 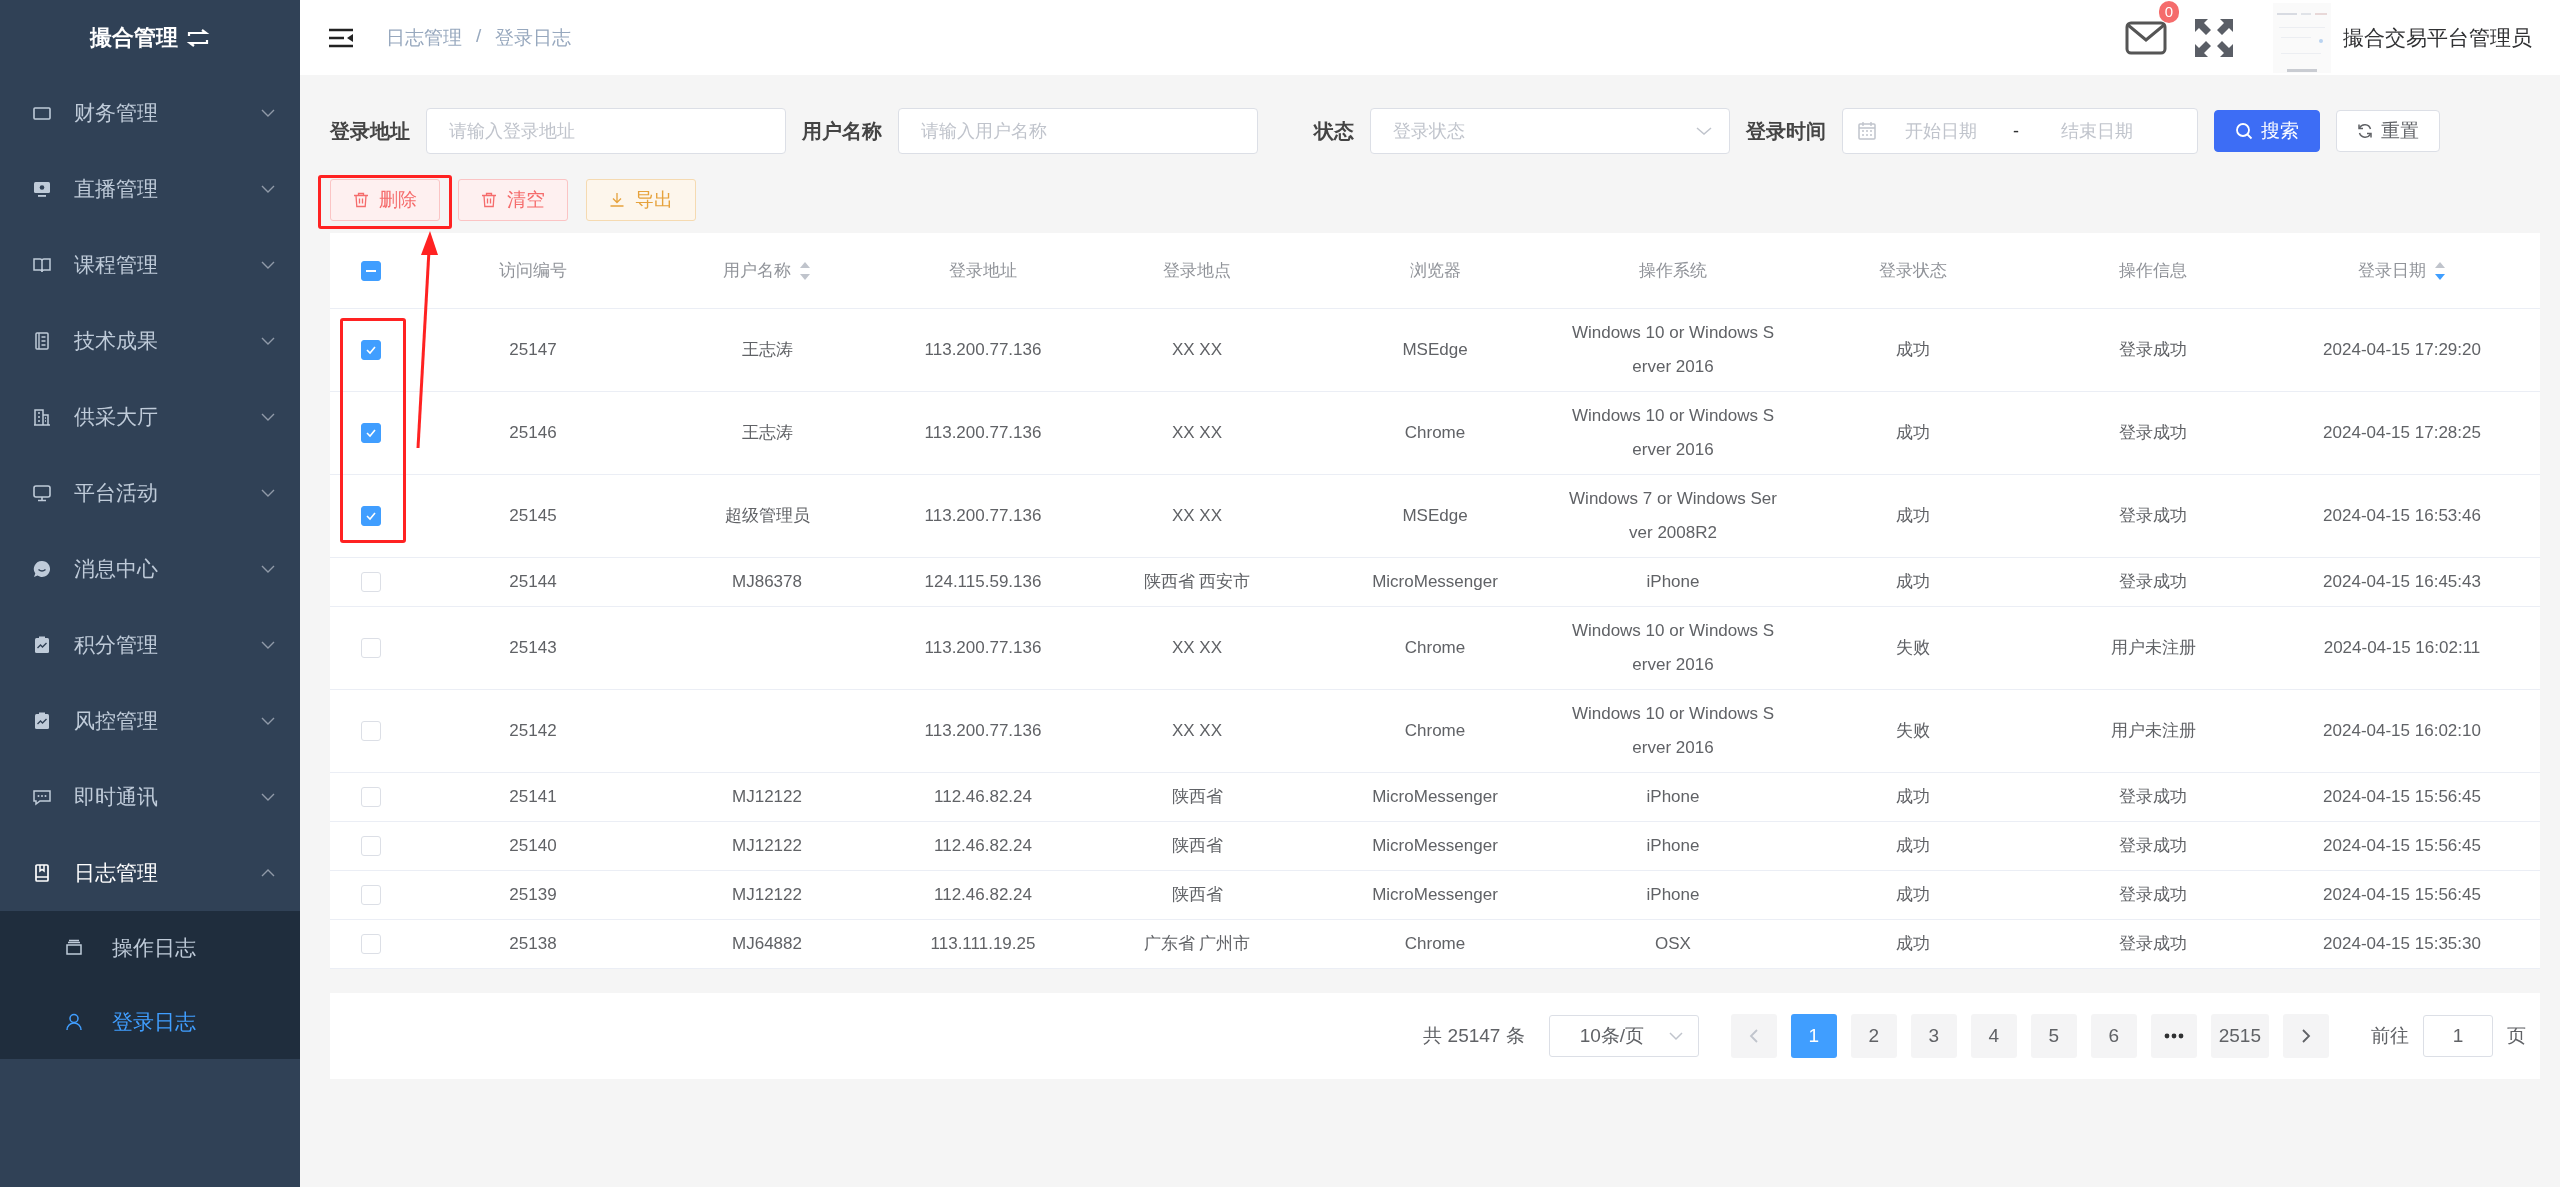 I want to click on reset-button: 重置, so click(x=2388, y=131).